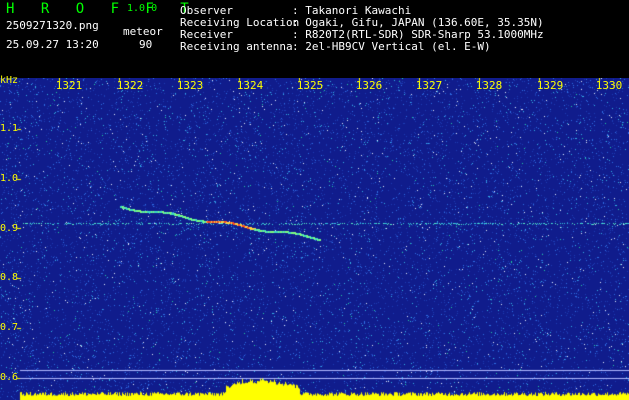  I want to click on x-tick: 1321, so click(69, 85).